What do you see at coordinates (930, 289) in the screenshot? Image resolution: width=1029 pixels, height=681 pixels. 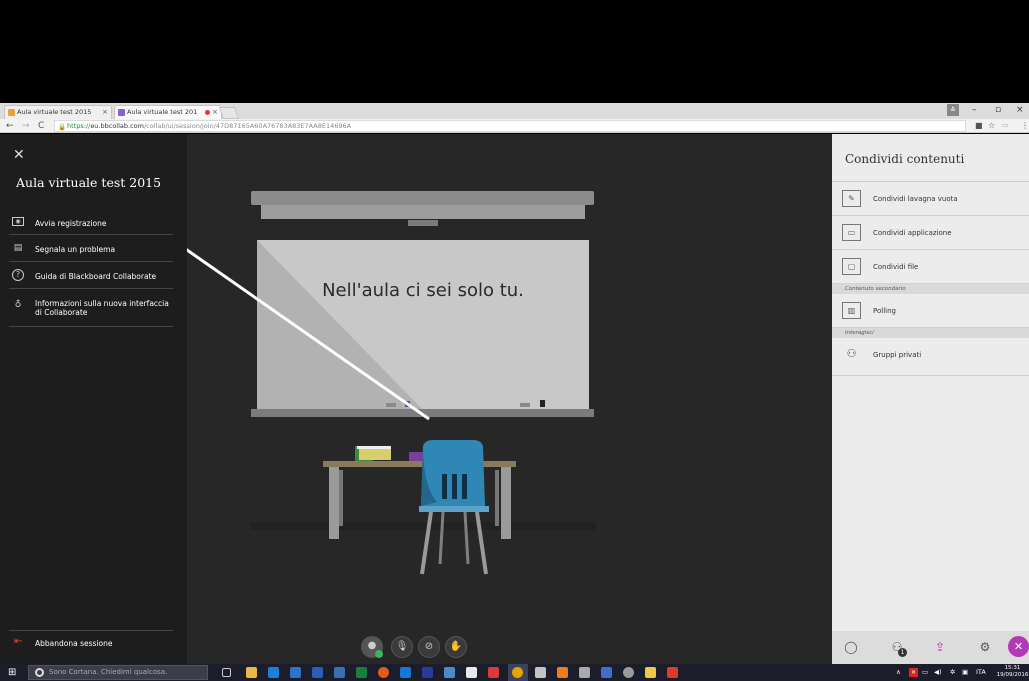 I see `section-secondary-content: Contenuto secondario` at bounding box center [930, 289].